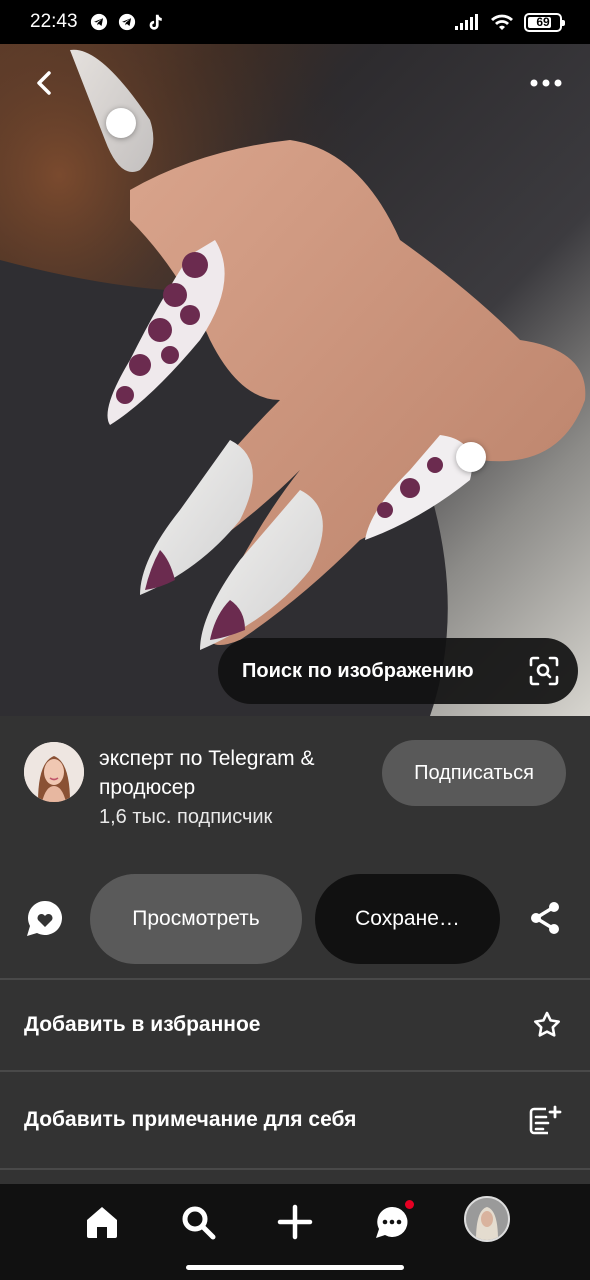 Image resolution: width=590 pixels, height=1280 pixels. What do you see at coordinates (295, 1267) in the screenshot?
I see `home-indicator` at bounding box center [295, 1267].